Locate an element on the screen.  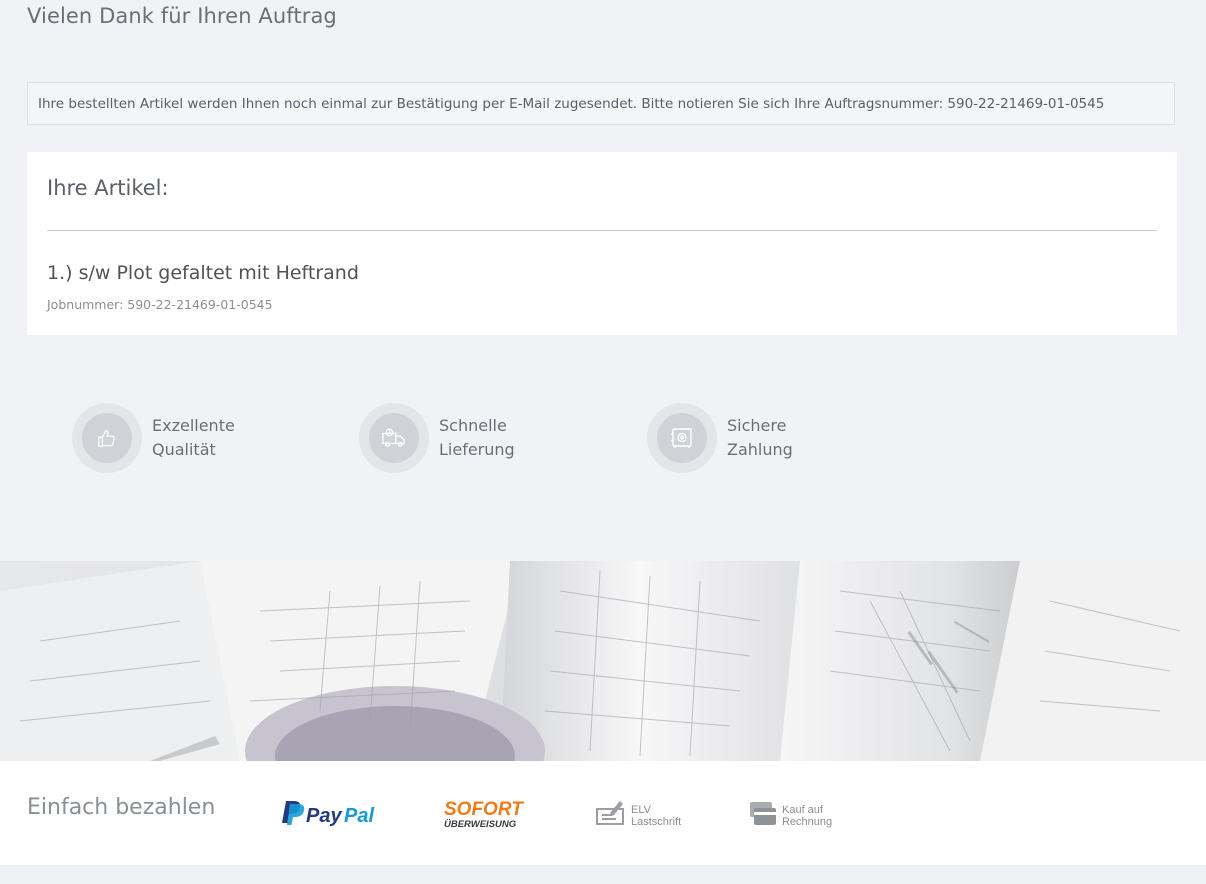
svg-text: SOFORT is located at coordinates (484, 809).